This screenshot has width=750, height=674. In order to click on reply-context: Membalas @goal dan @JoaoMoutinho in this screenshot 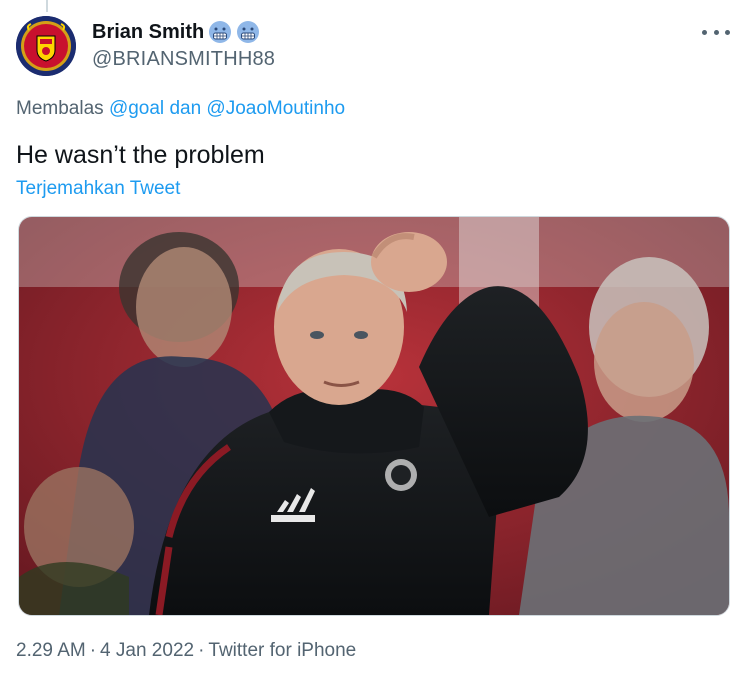, I will do `click(180, 109)`.